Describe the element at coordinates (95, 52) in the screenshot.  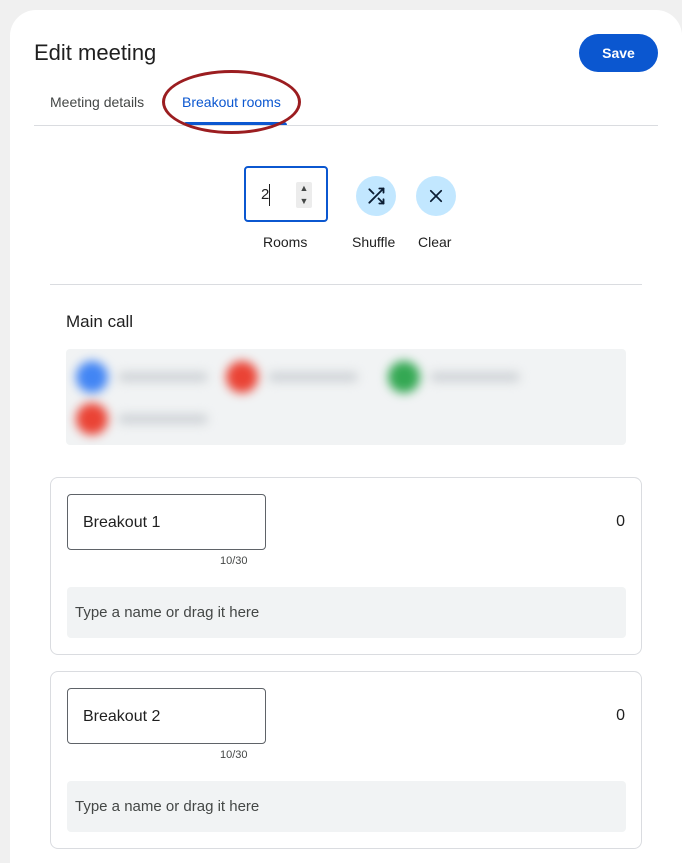
I see `page-title: Edit meeting` at that location.